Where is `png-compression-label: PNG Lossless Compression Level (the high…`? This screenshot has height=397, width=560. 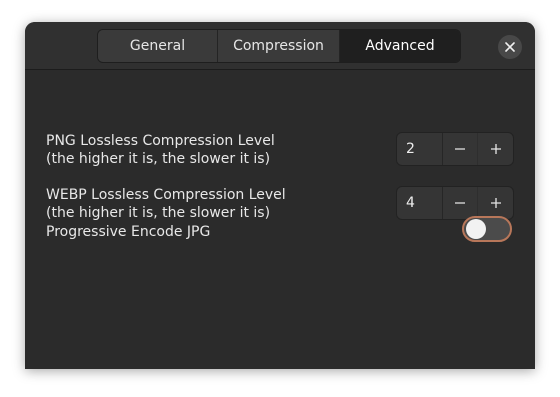 png-compression-label: PNG Lossless Compression Level (the high… is located at coordinates (160, 150).